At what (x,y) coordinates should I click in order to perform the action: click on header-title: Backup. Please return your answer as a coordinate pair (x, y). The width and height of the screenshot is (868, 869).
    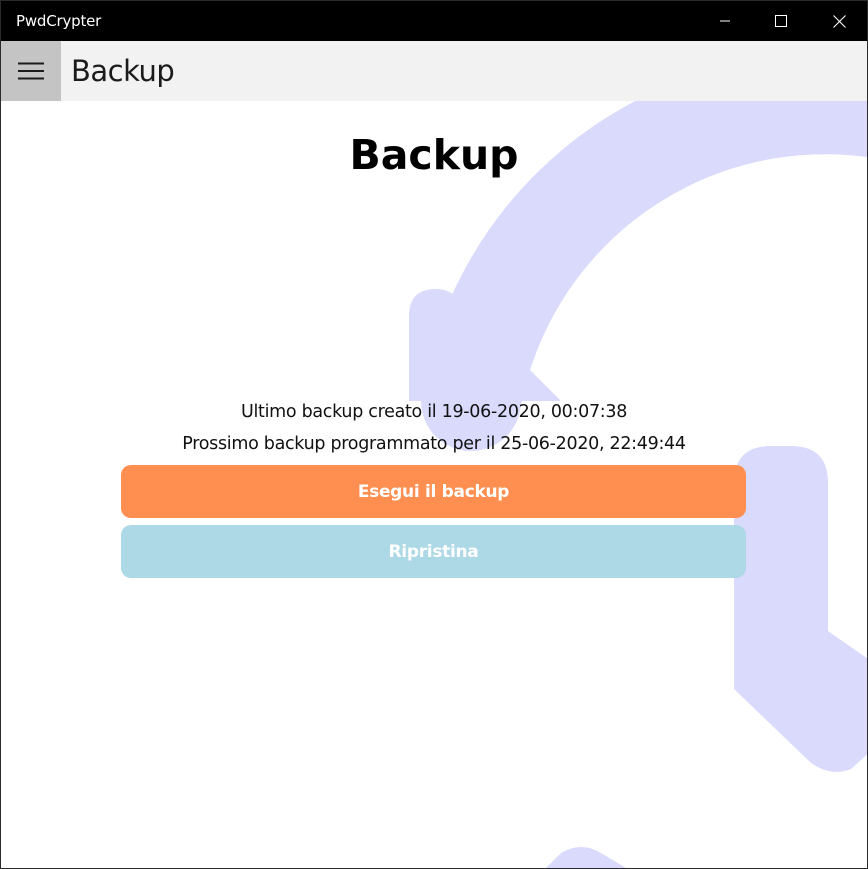
    Looking at the image, I should click on (123, 71).